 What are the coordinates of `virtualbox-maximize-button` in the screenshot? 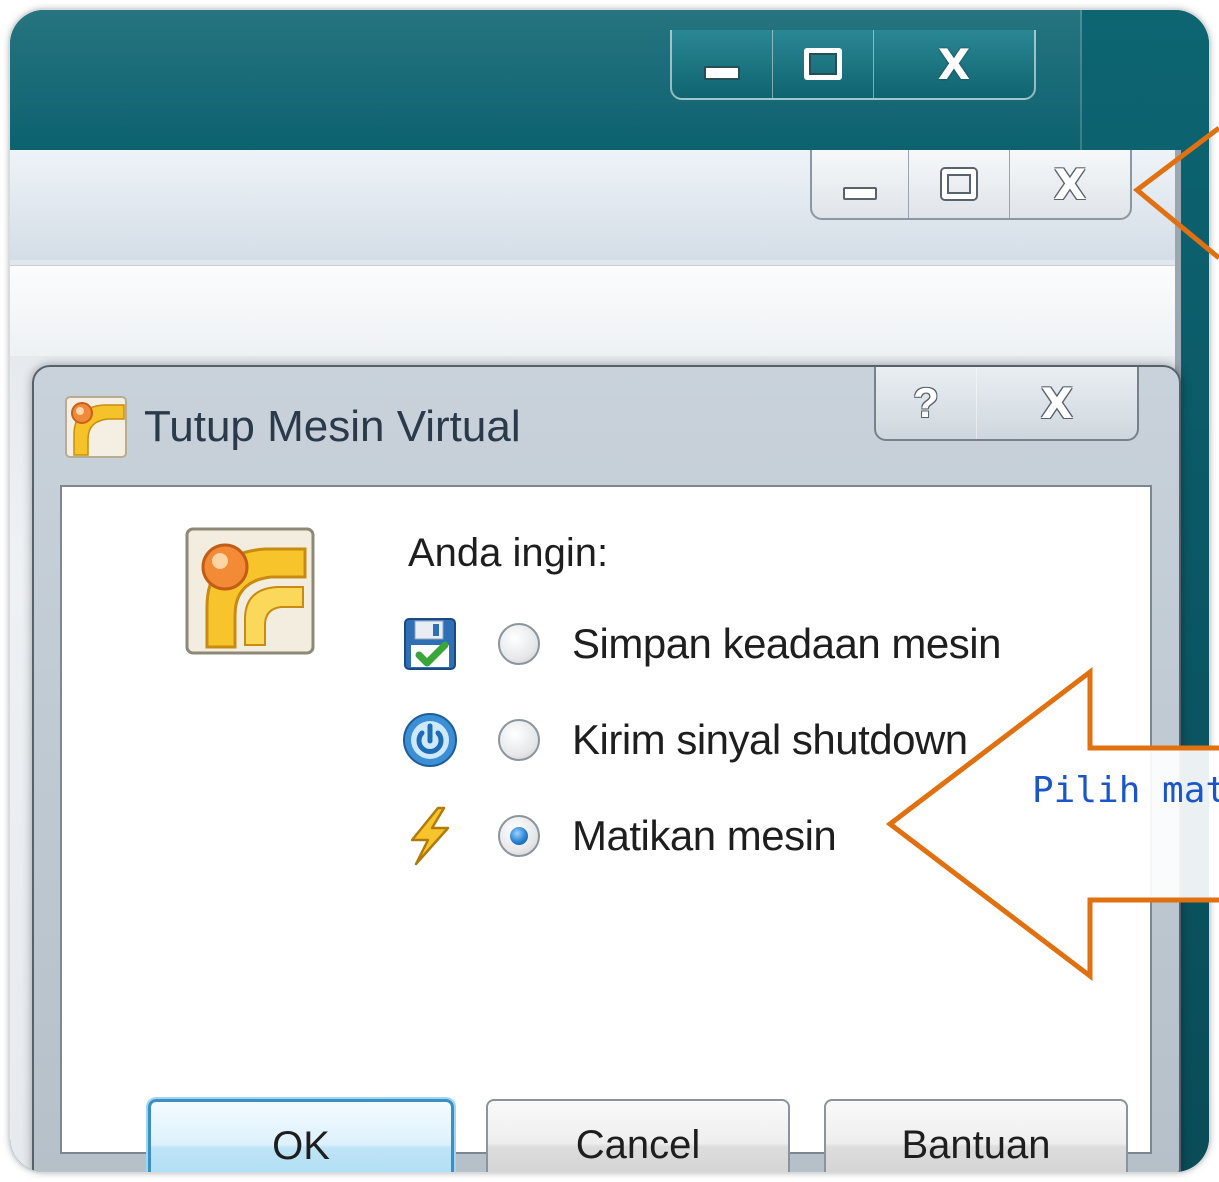 It's located at (959, 184).